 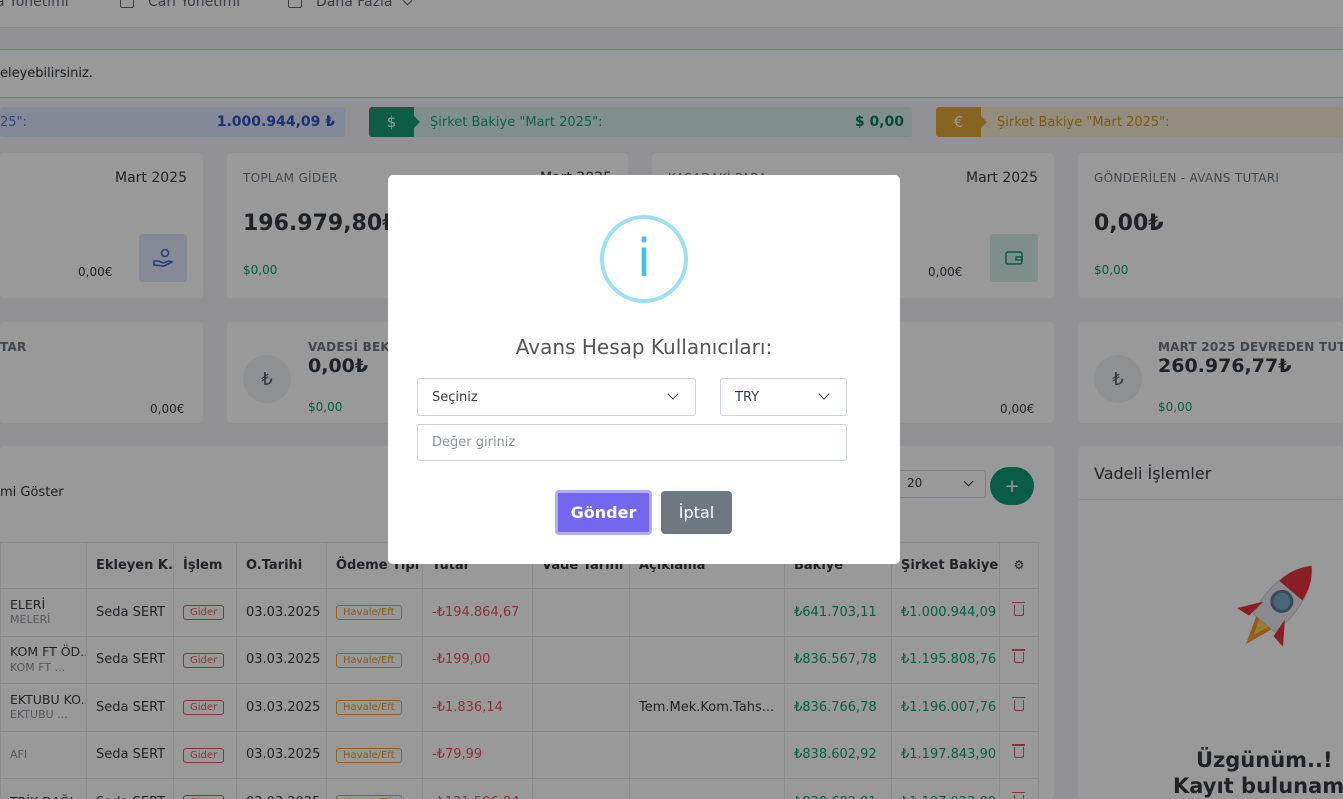 What do you see at coordinates (747, 397) in the screenshot?
I see `currency-select-value: TRY` at bounding box center [747, 397].